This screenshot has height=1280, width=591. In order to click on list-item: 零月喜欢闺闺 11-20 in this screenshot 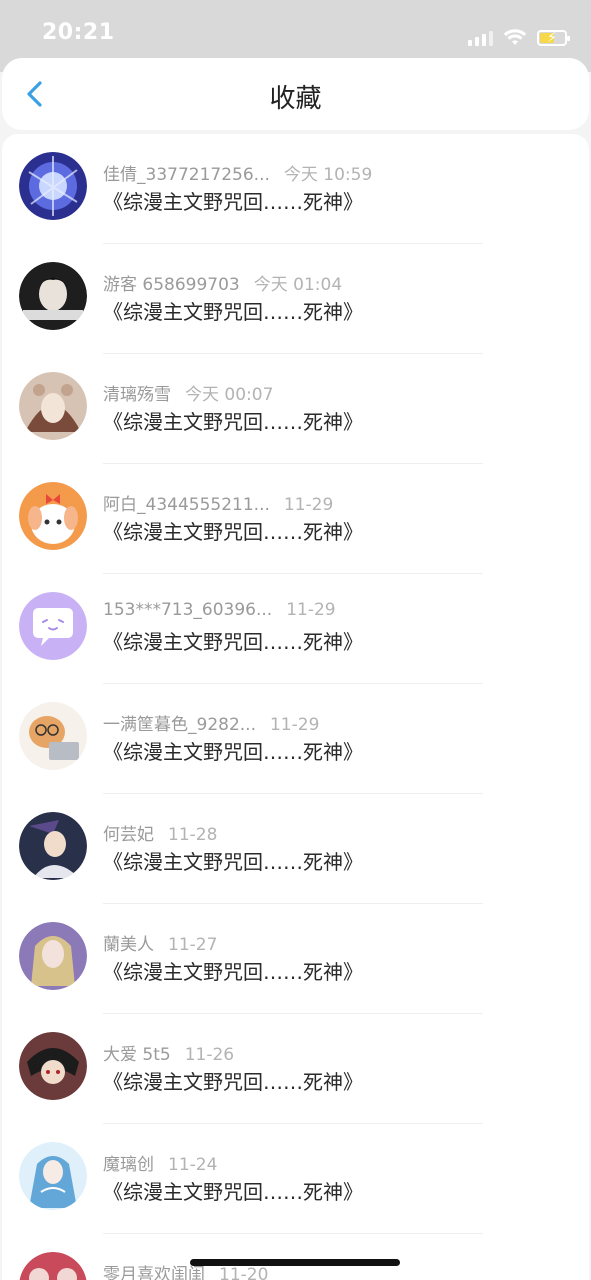, I will do `click(295, 1257)`.